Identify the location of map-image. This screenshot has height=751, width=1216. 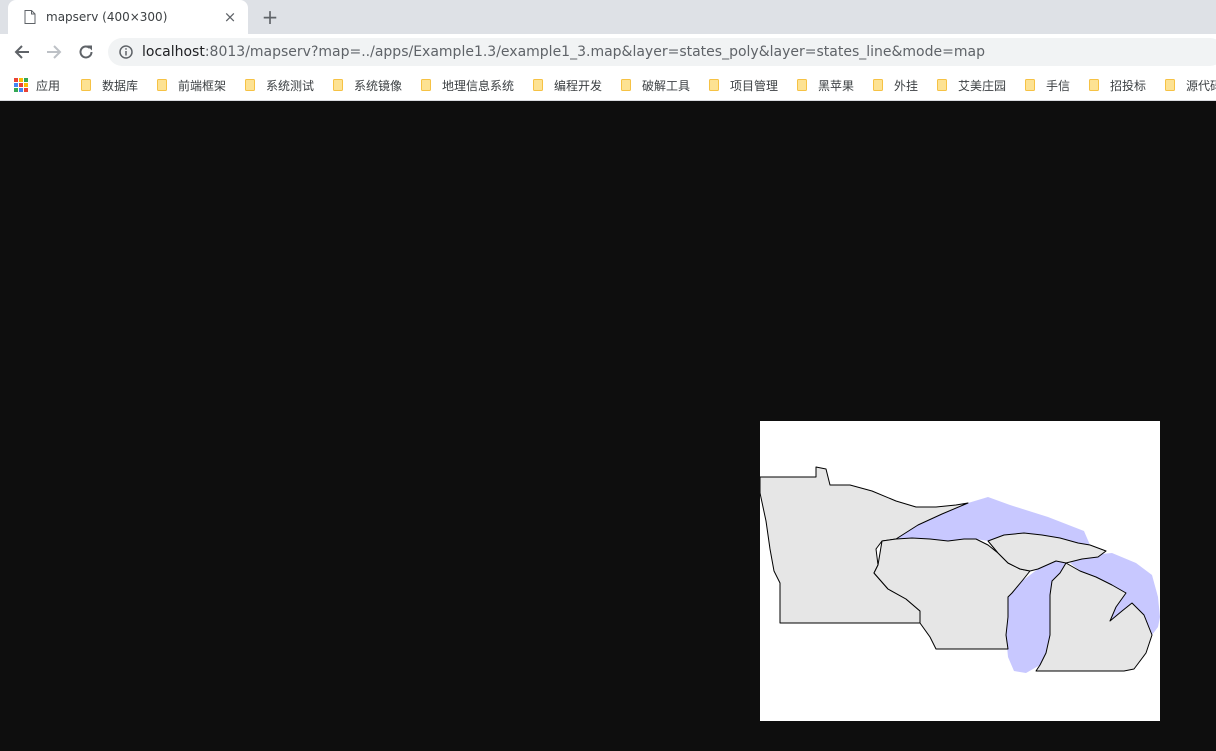
(959, 571).